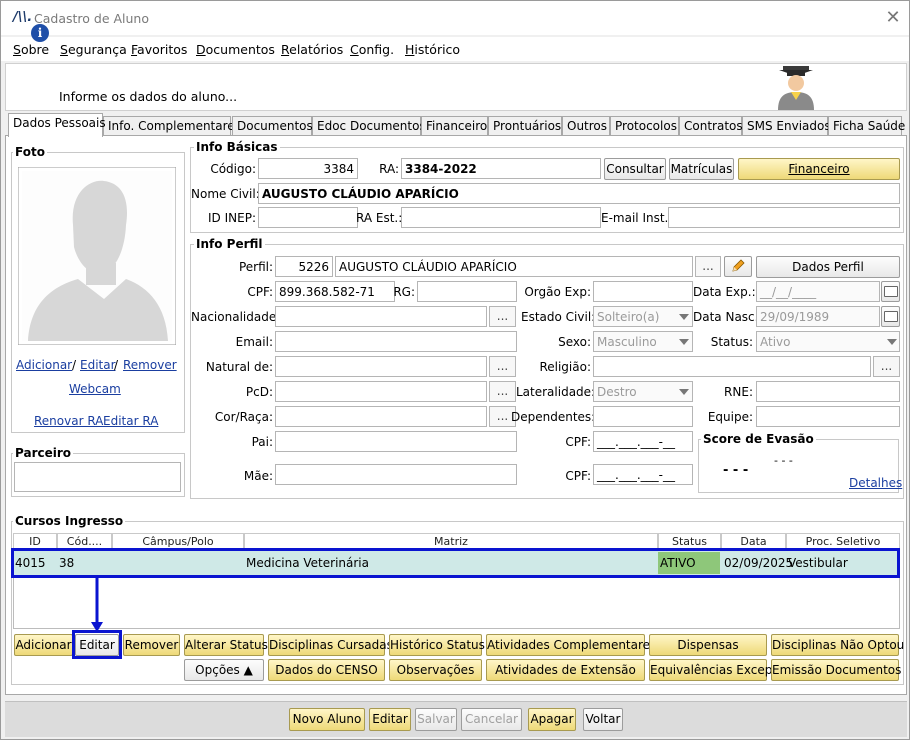 The height and width of the screenshot is (740, 910). Describe the element at coordinates (225, 194) in the screenshot. I see `nome-civil-label: Nome Civil:` at that location.